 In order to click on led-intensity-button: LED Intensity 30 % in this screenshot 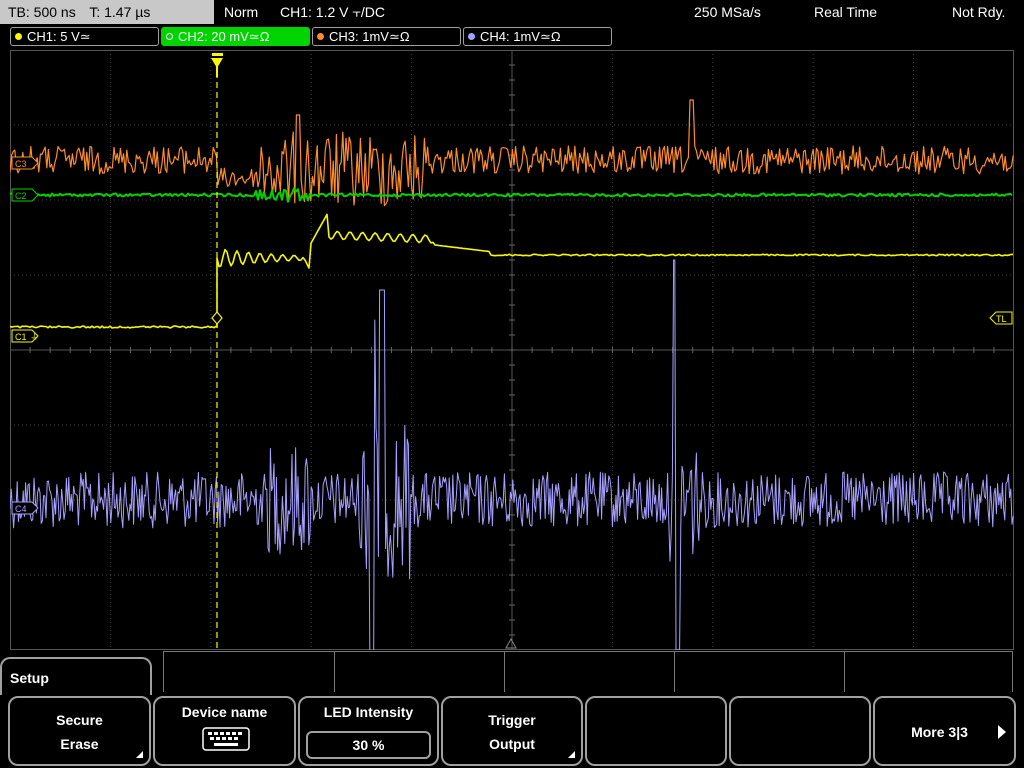, I will do `click(368, 731)`.